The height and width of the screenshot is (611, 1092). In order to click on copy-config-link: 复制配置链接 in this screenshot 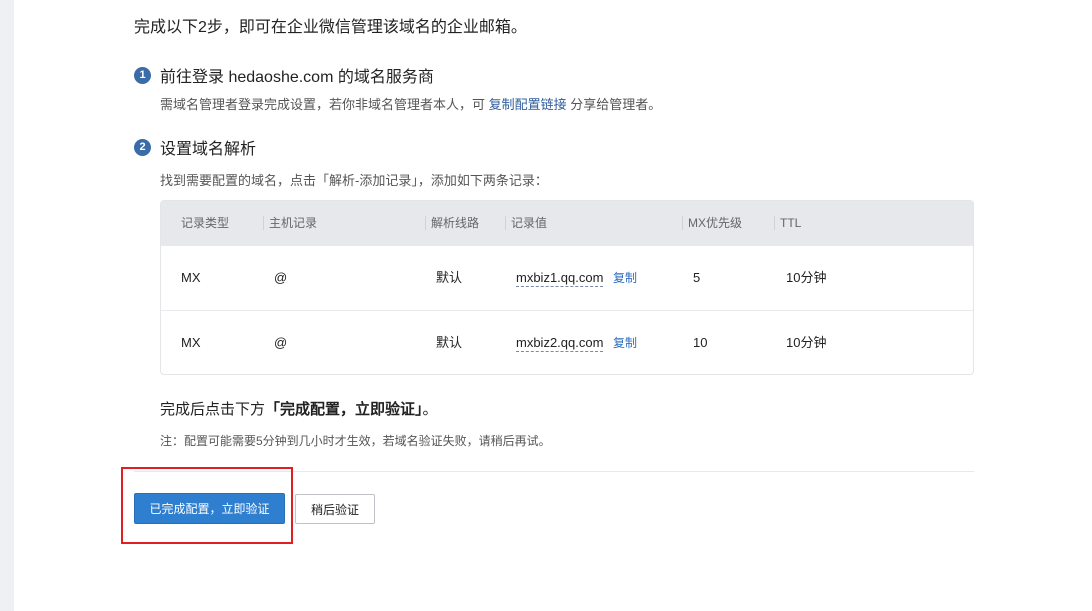, I will do `click(528, 104)`.